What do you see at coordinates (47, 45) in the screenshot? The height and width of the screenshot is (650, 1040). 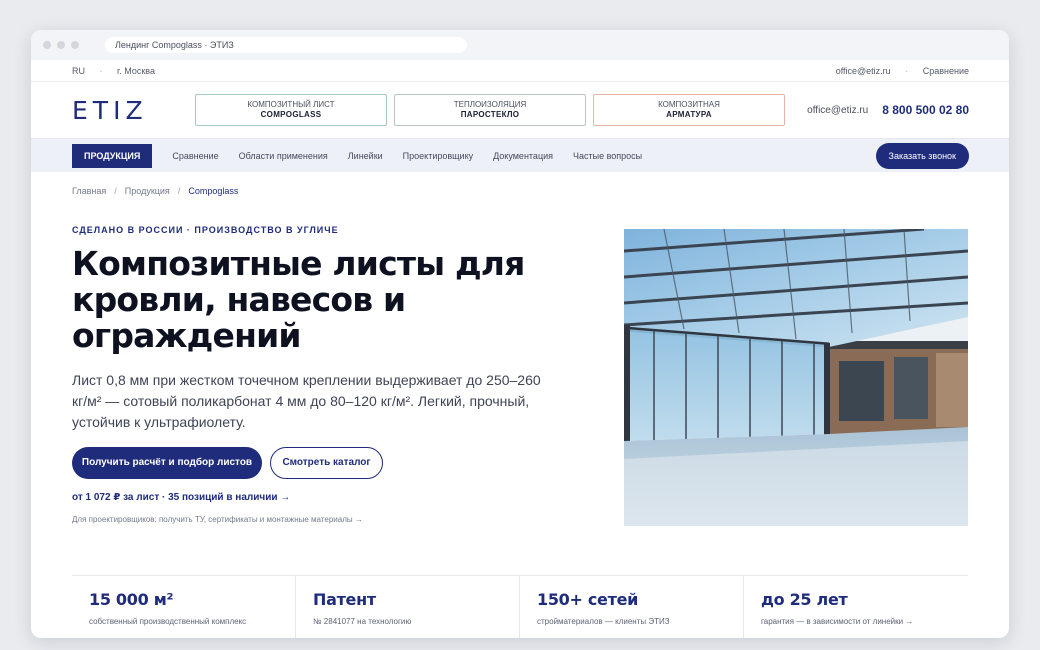 I see `window-control-close` at bounding box center [47, 45].